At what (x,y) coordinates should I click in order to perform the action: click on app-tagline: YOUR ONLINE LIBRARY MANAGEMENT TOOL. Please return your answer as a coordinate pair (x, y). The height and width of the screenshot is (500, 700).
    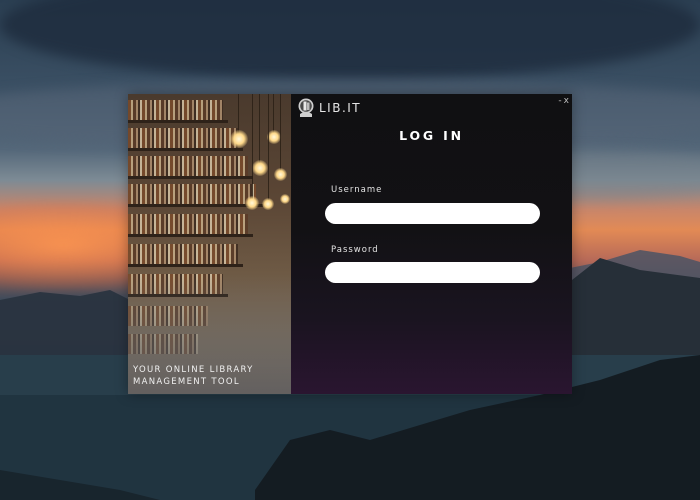
    Looking at the image, I should click on (208, 376).